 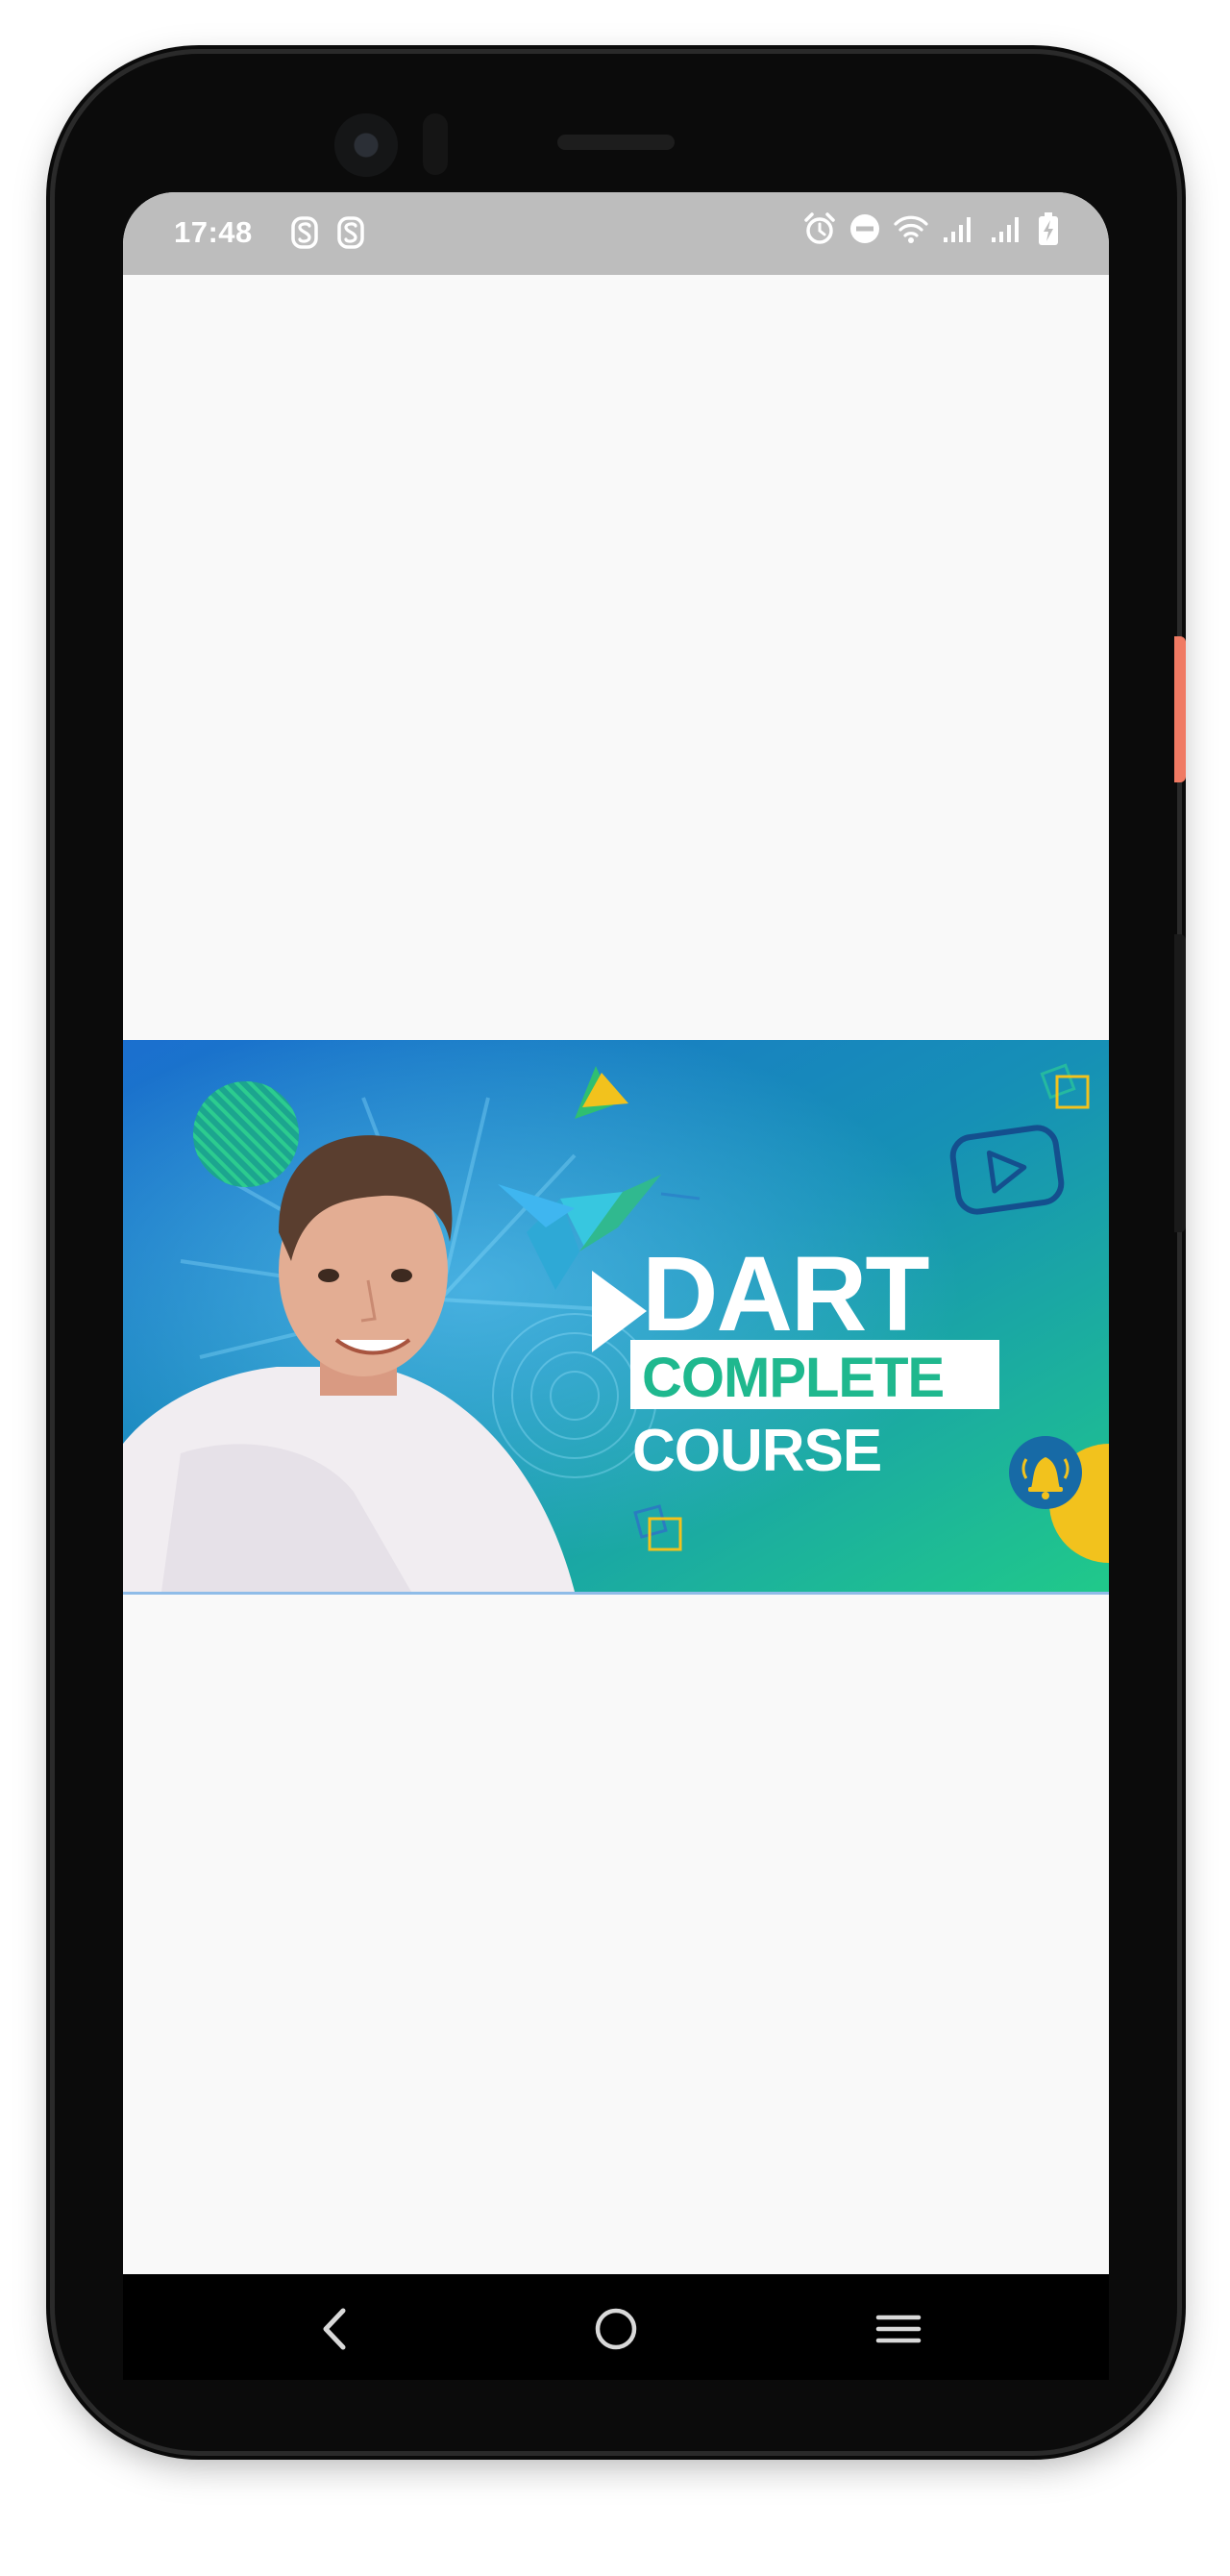 What do you see at coordinates (366, 145) in the screenshot?
I see `front-camera` at bounding box center [366, 145].